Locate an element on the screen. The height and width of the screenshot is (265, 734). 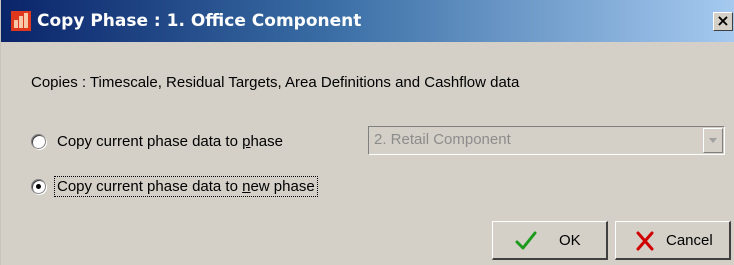
radio-copy-to-new-phase is located at coordinates (38, 186).